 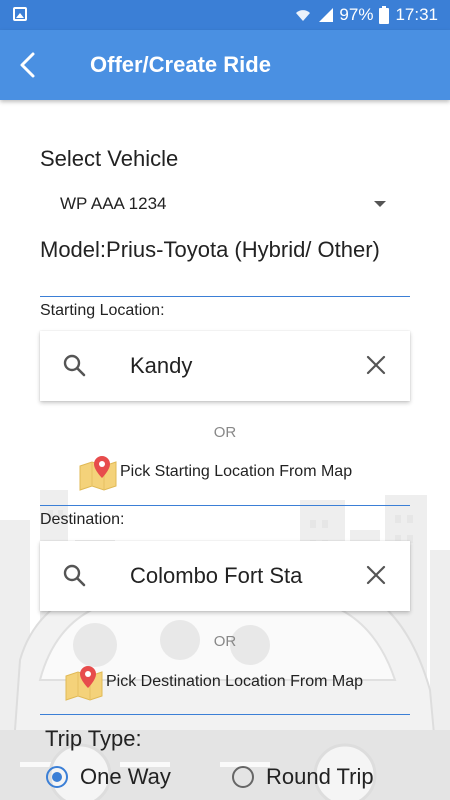 I want to click on destination-label: Destination:, so click(x=82, y=519).